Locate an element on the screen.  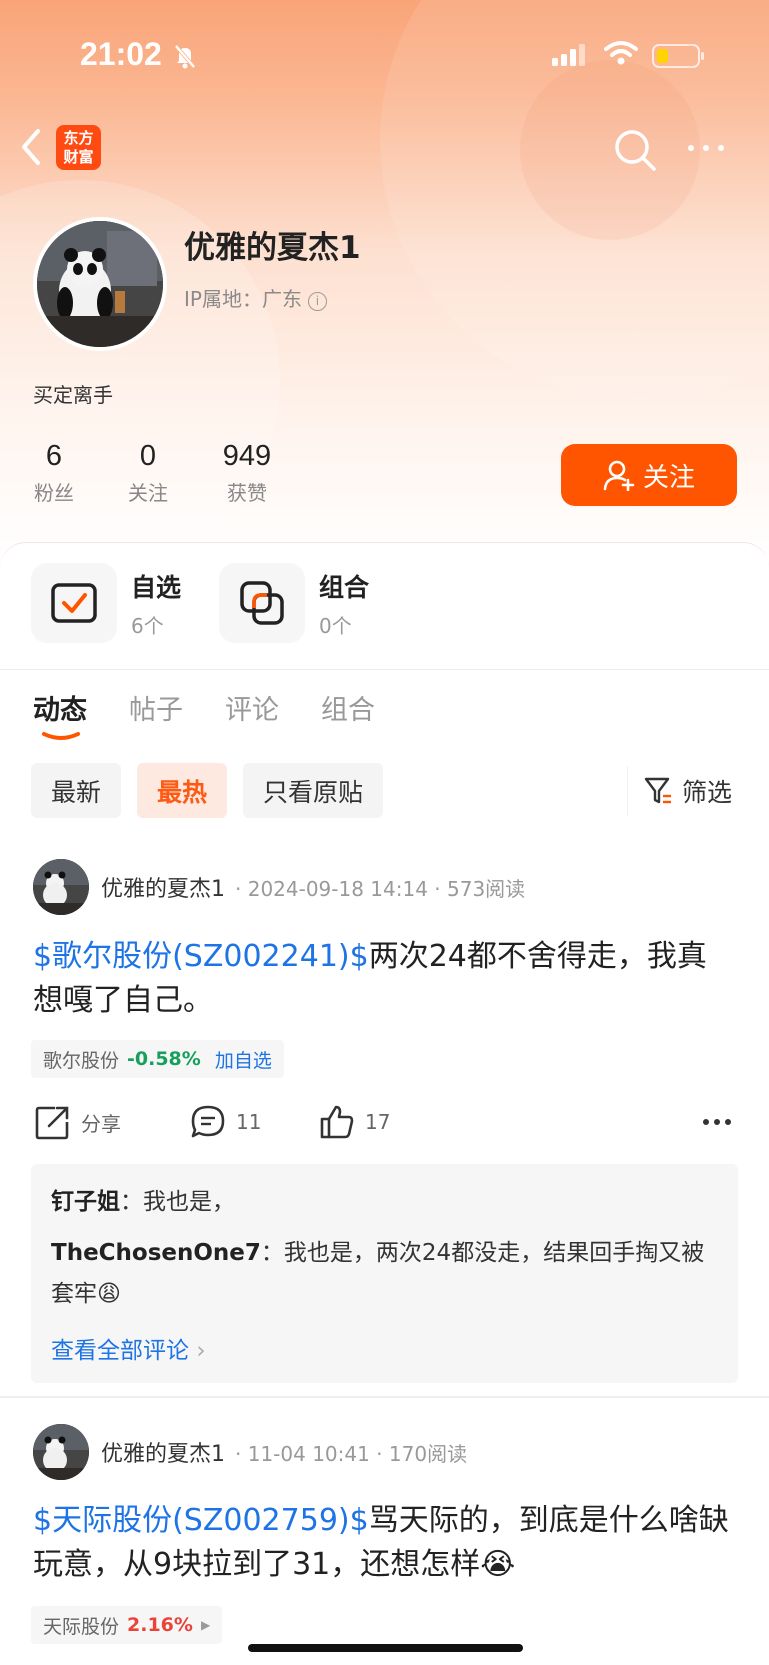
watchlist-title: 自选 is located at coordinates (156, 587).